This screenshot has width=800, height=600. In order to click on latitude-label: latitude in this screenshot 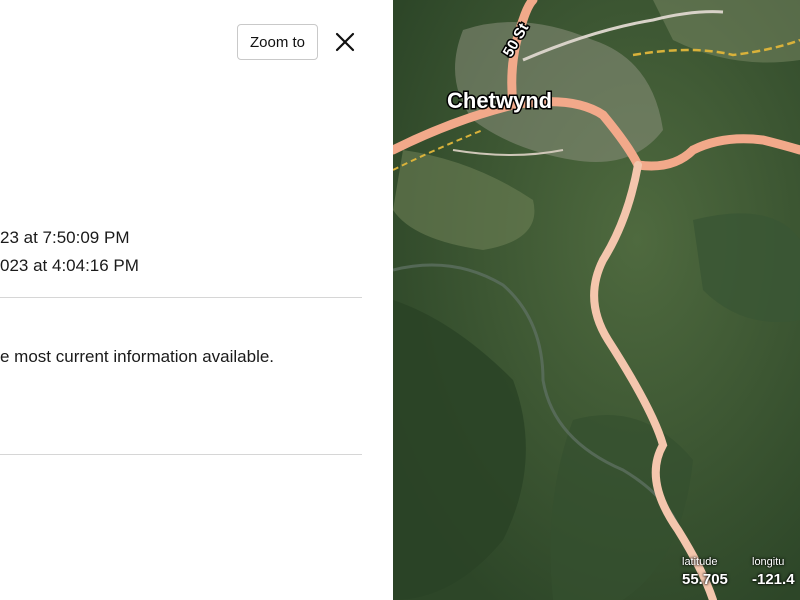, I will do `click(700, 562)`.